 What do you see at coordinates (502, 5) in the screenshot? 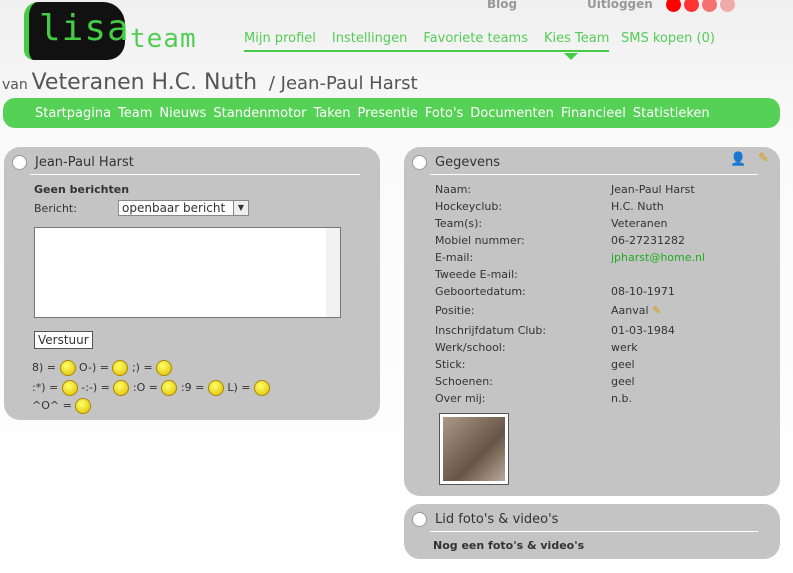
I see `blog-link: Blog` at bounding box center [502, 5].